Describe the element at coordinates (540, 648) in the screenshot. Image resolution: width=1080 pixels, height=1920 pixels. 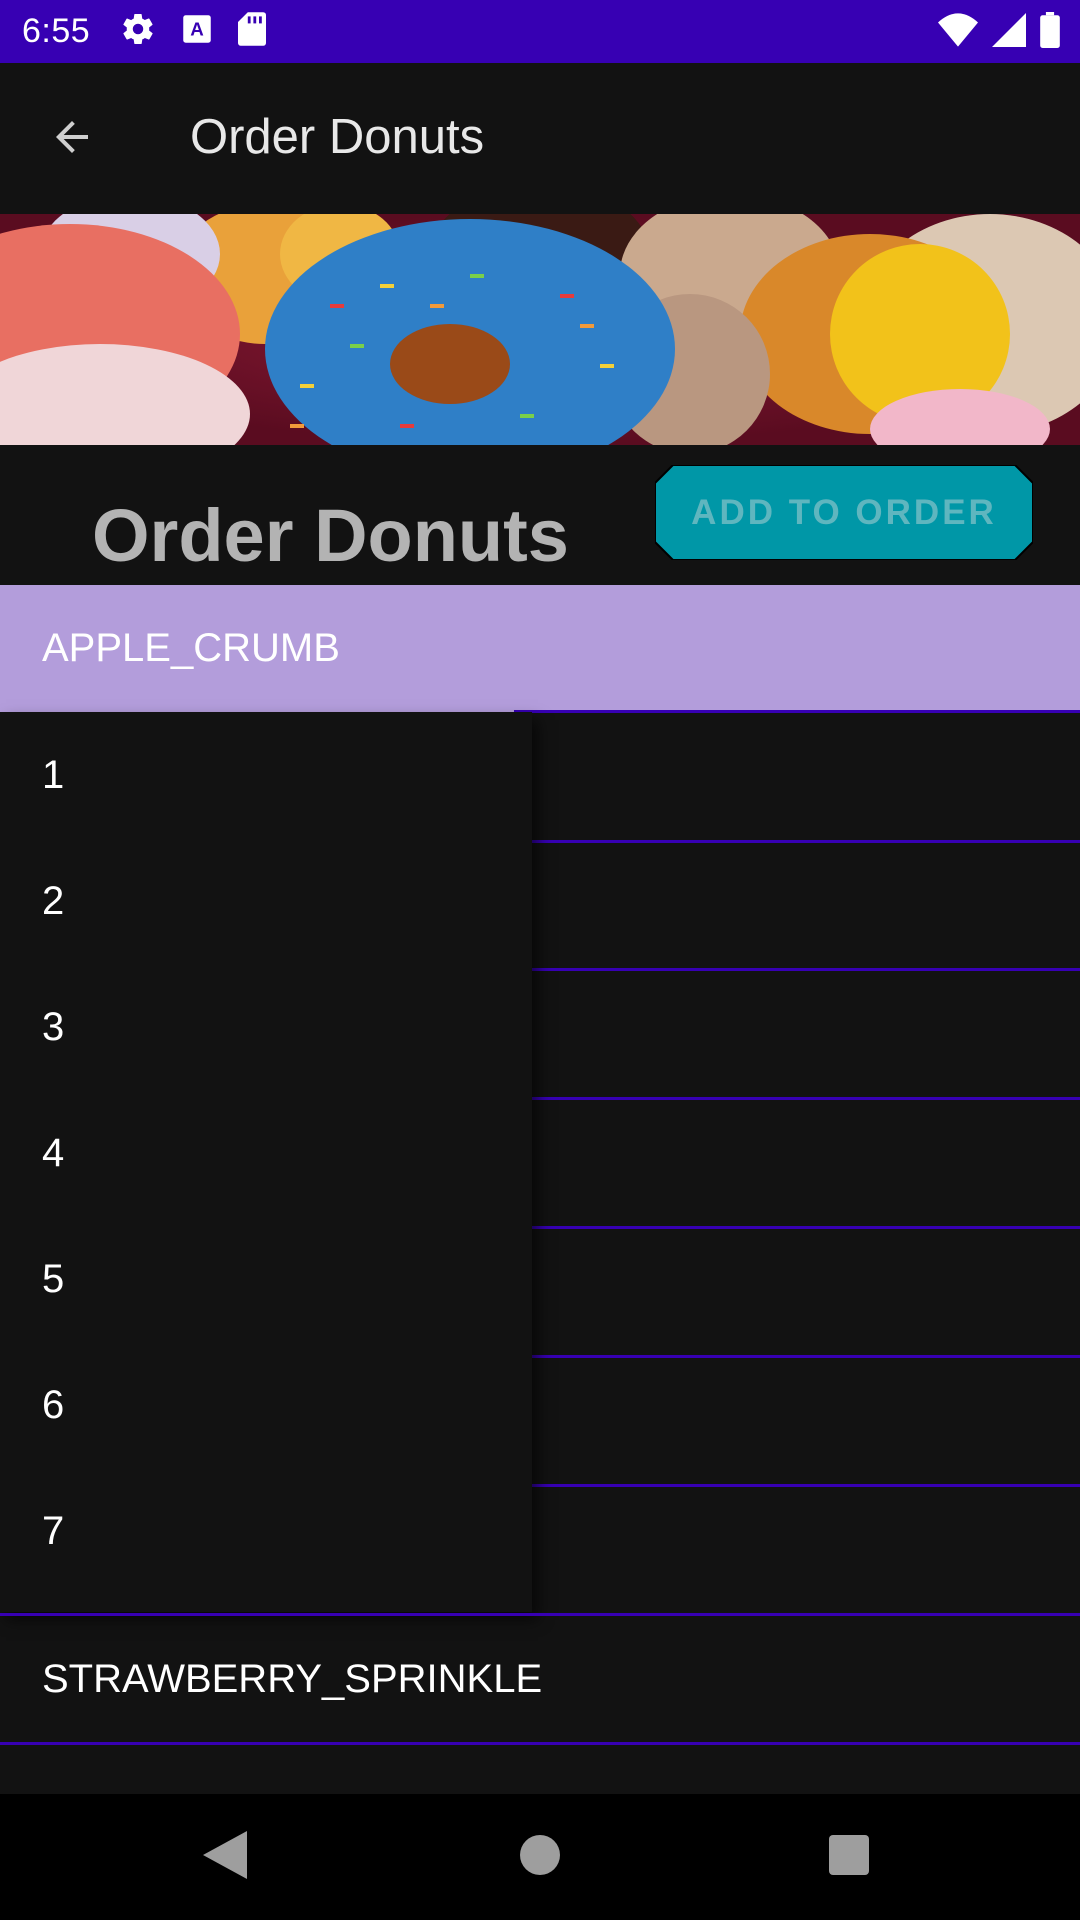
I see `donut-type-spinner: APPLE_CRUMB` at that location.